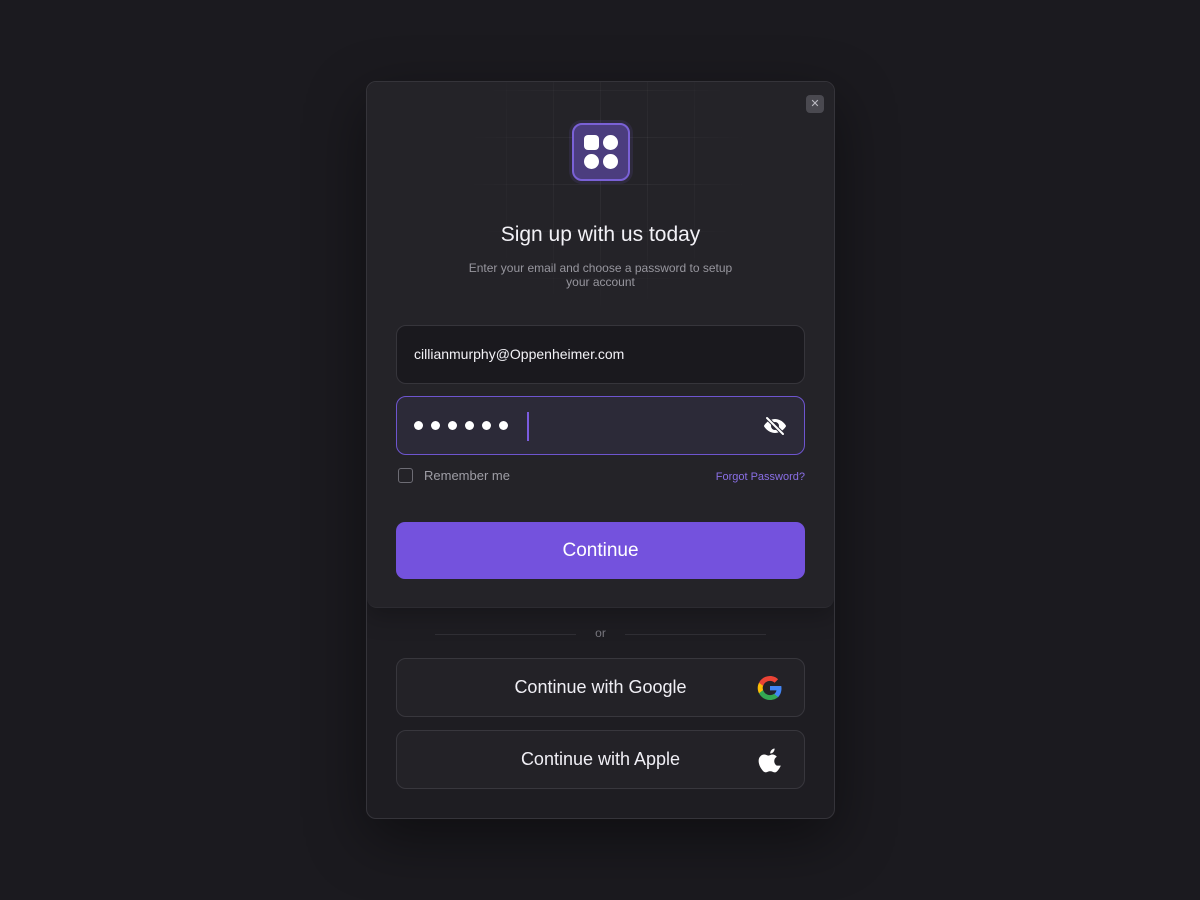  I want to click on apple-button-label: Continue with Apple, so click(600, 759).